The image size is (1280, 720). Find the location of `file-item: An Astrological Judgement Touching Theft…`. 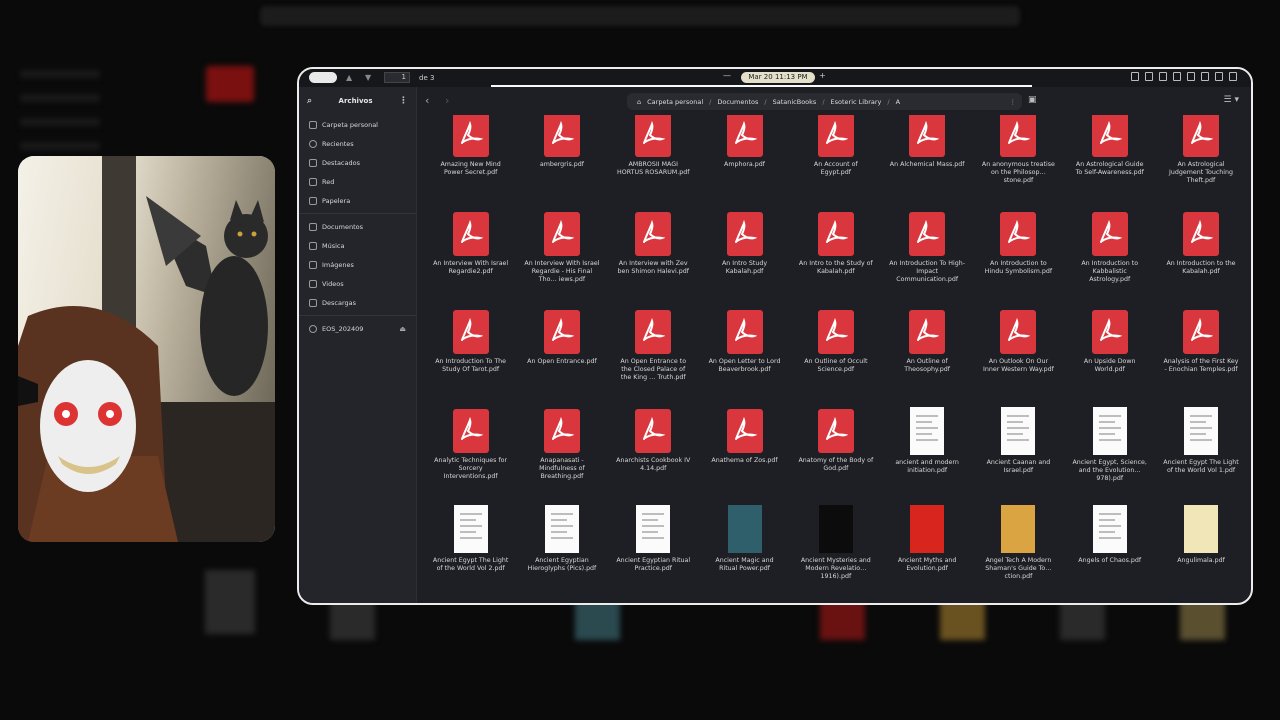

file-item: An Astrological Judgement Touching Theft… is located at coordinates (1200, 157).